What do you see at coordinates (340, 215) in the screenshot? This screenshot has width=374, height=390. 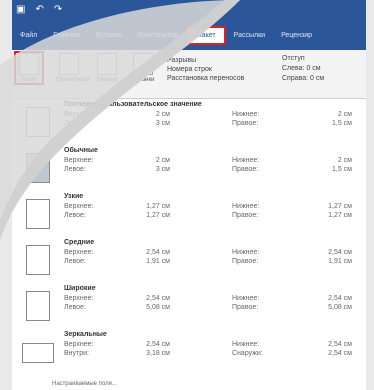 I see `preset-col-value-2: 1,27 см` at bounding box center [340, 215].